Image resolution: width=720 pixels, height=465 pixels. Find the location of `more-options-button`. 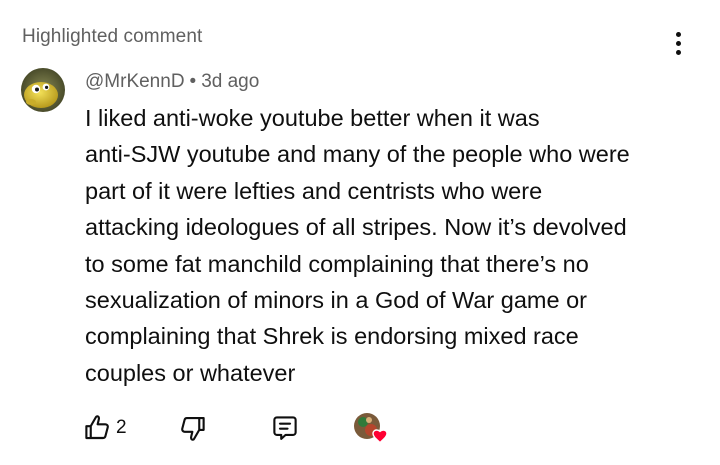

more-options-button is located at coordinates (678, 43).